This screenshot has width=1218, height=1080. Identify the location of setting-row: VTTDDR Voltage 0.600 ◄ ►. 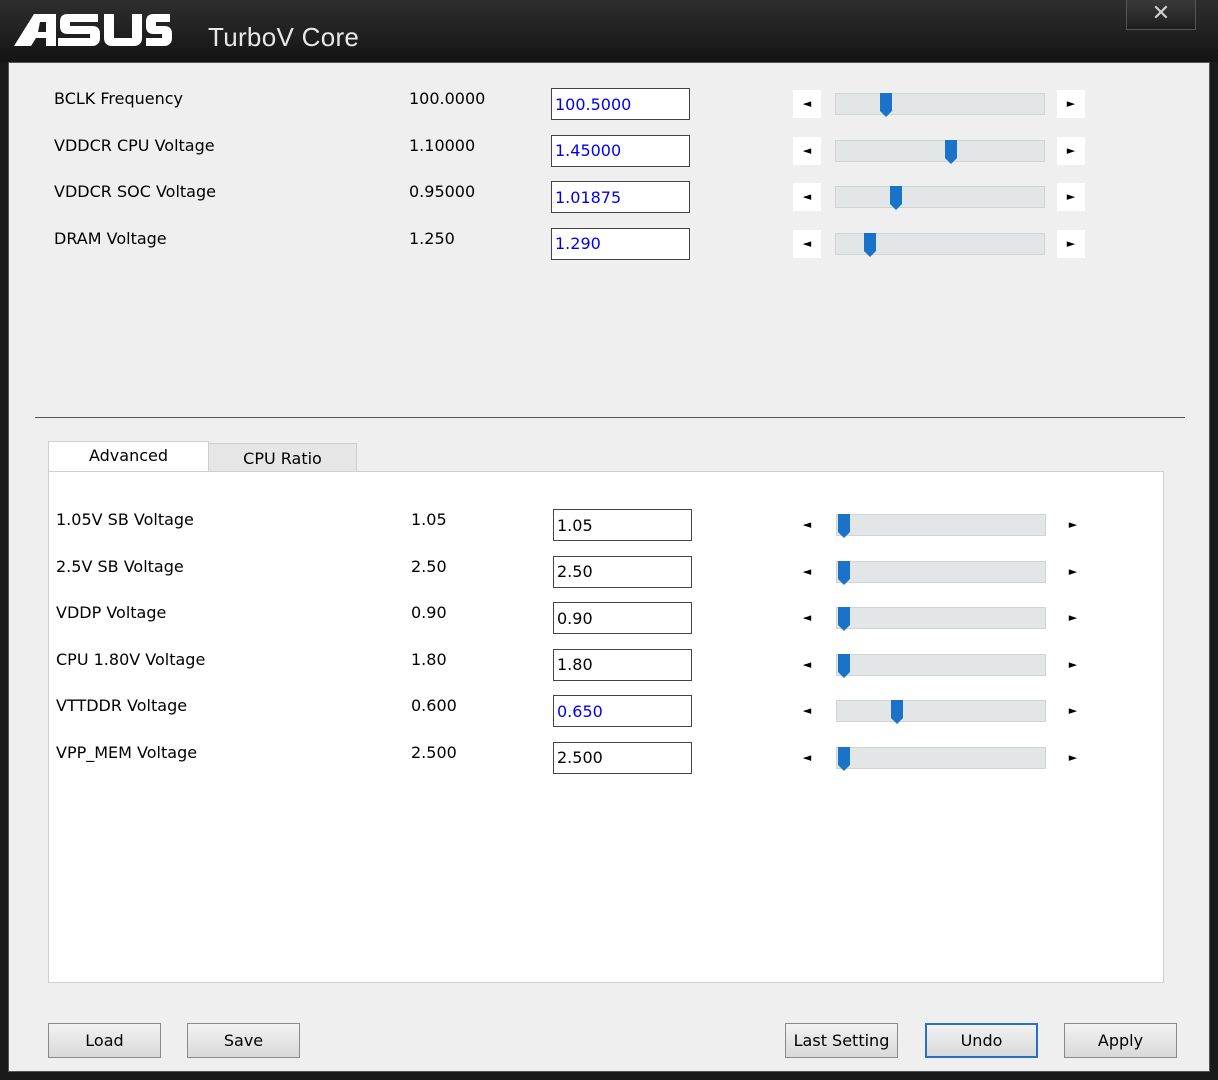
(606, 711).